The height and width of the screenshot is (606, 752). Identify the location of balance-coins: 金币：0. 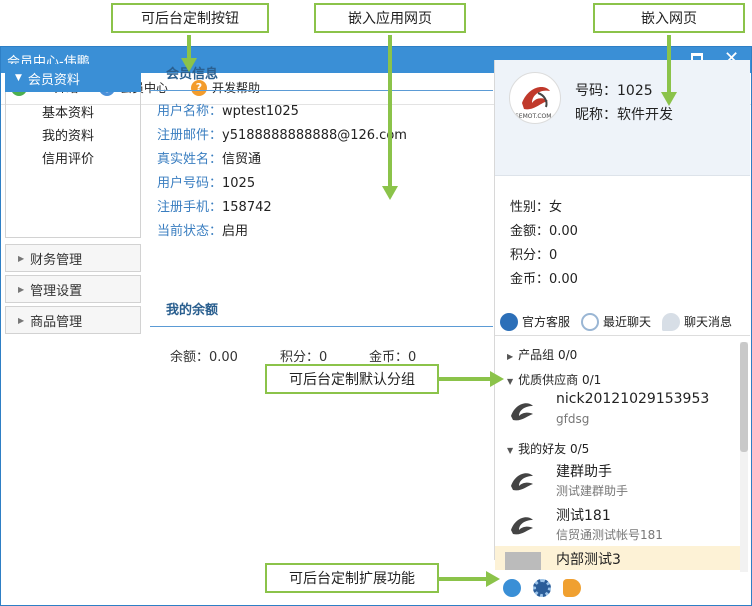
(393, 357).